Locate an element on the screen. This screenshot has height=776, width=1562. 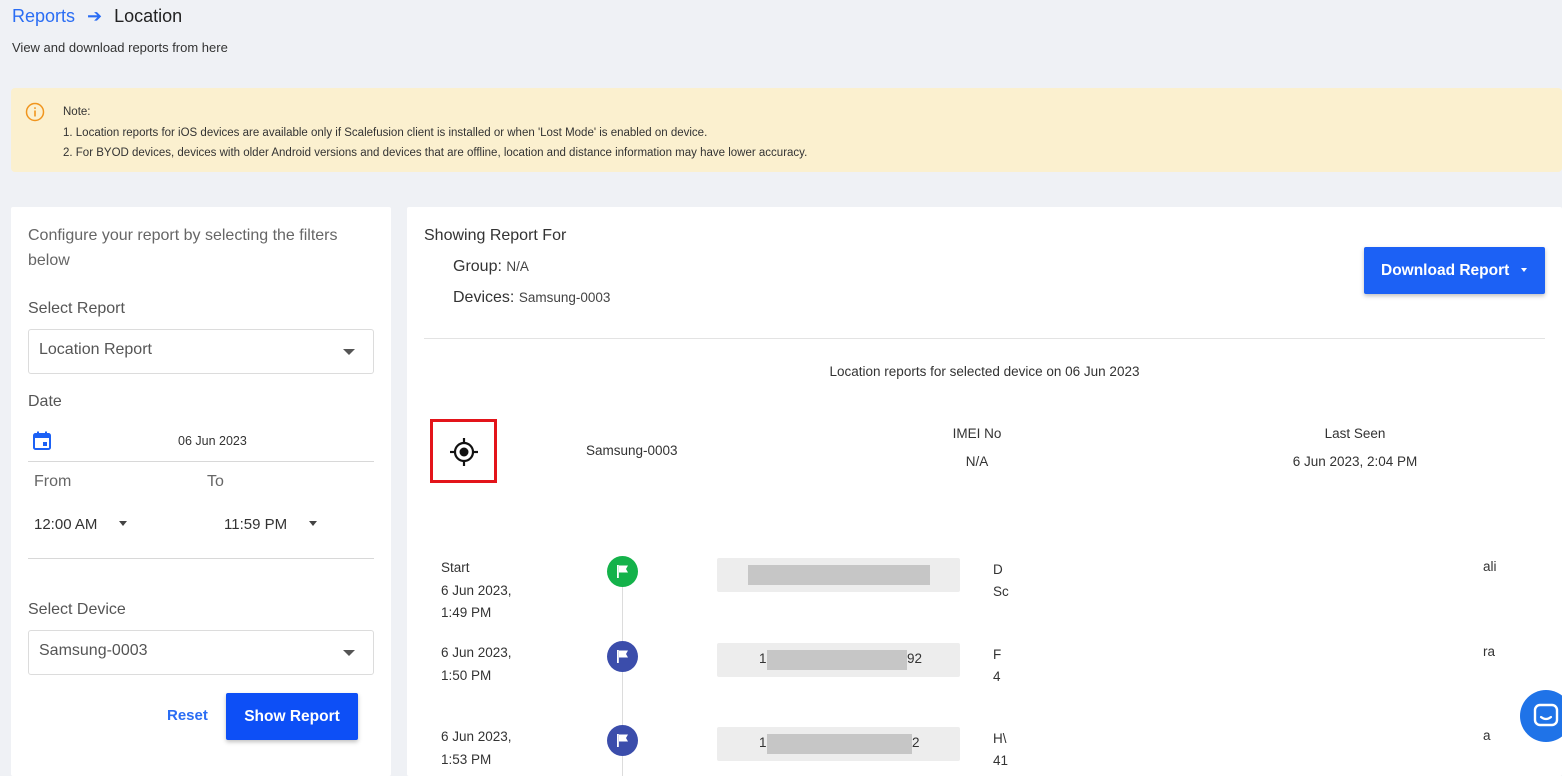
address-text: H\ 41 is located at coordinates (1001, 749).